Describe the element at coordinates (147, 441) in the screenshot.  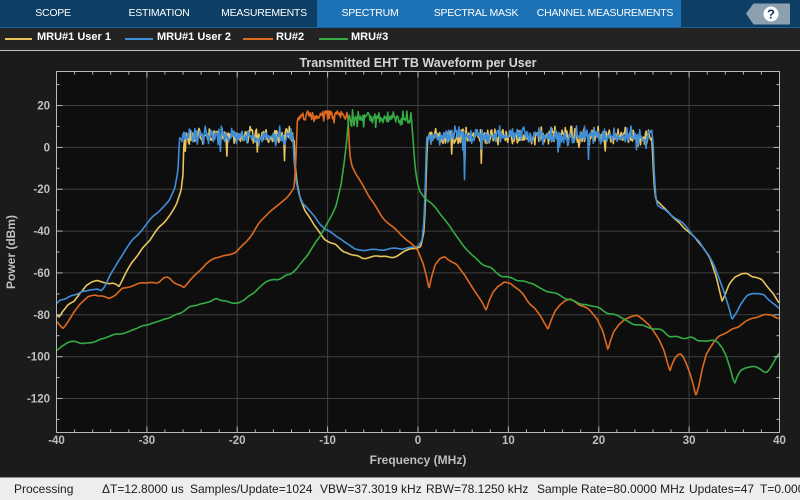
I see `svg-text: -30` at that location.